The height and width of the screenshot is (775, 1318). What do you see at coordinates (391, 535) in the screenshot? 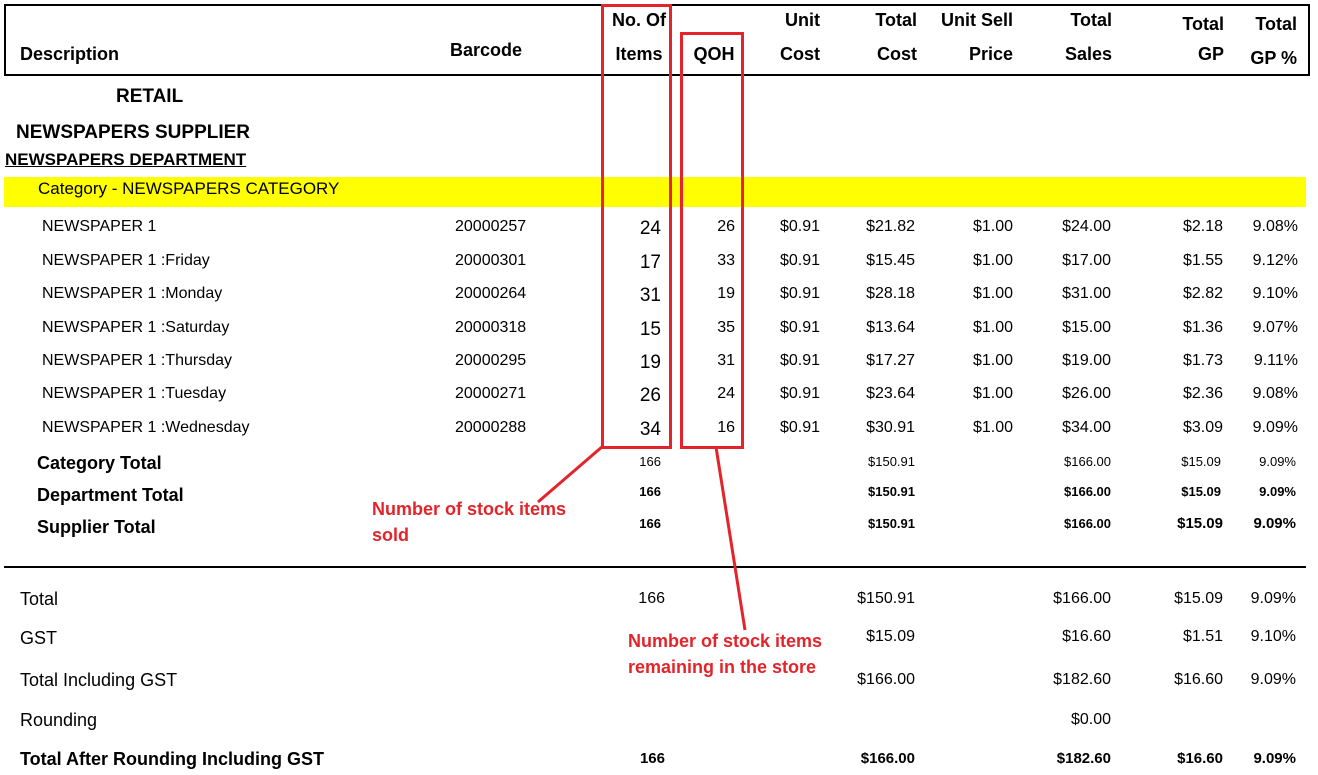
I see `annotation-sold-line2: sold` at bounding box center [391, 535].